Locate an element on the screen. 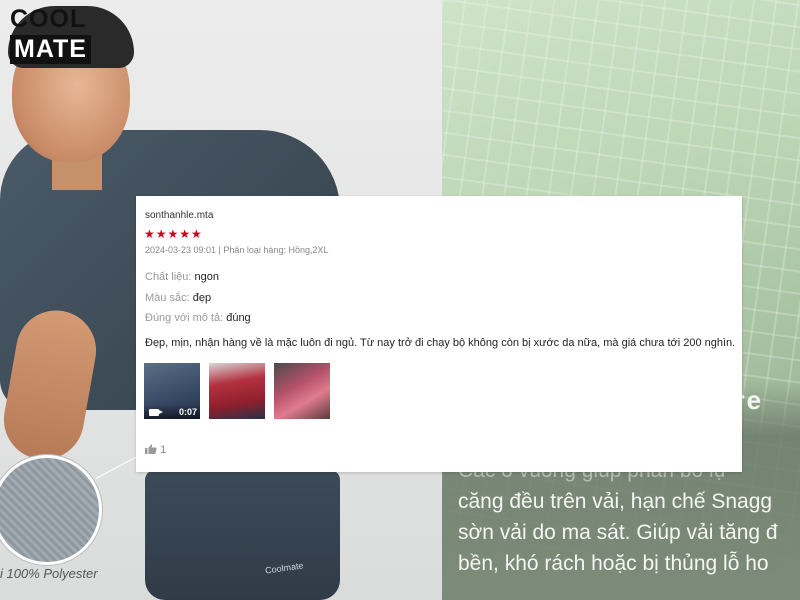 This screenshot has width=800, height=600. rating-stars: ★★★★★ is located at coordinates (173, 234).